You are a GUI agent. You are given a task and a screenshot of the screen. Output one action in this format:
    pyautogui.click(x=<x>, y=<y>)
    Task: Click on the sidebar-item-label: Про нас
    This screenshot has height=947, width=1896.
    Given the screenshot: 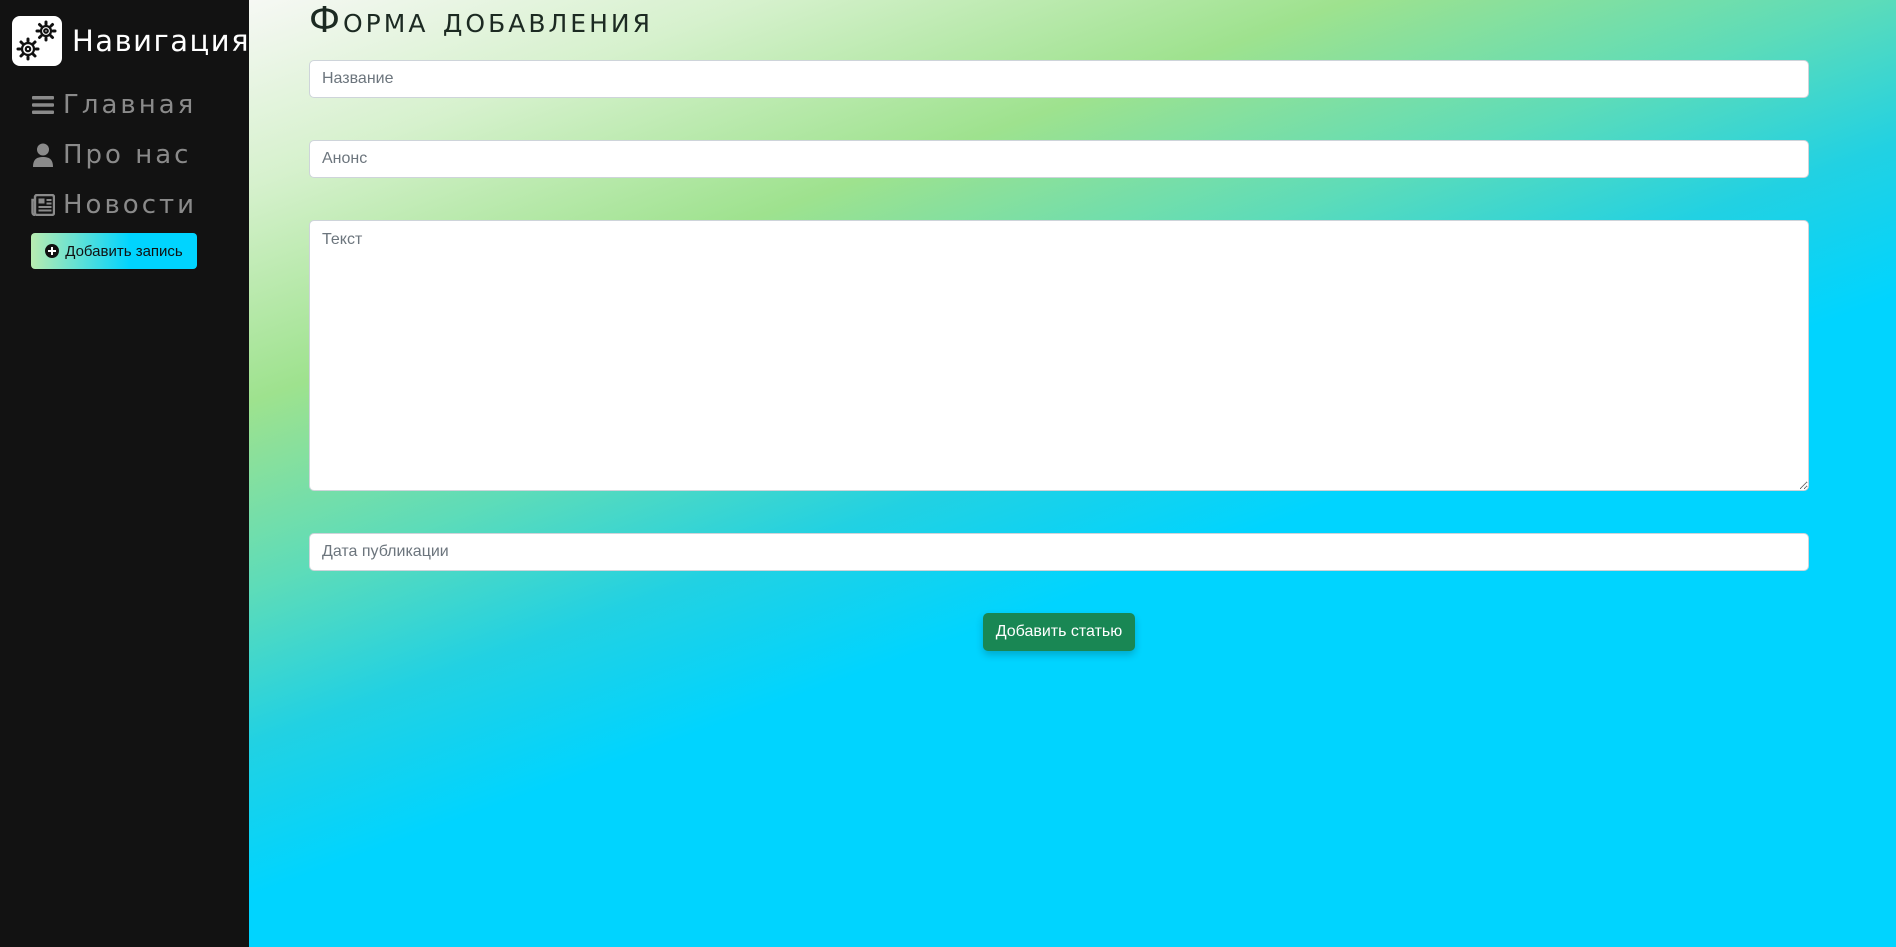 What is the action you would take?
    pyautogui.click(x=127, y=155)
    